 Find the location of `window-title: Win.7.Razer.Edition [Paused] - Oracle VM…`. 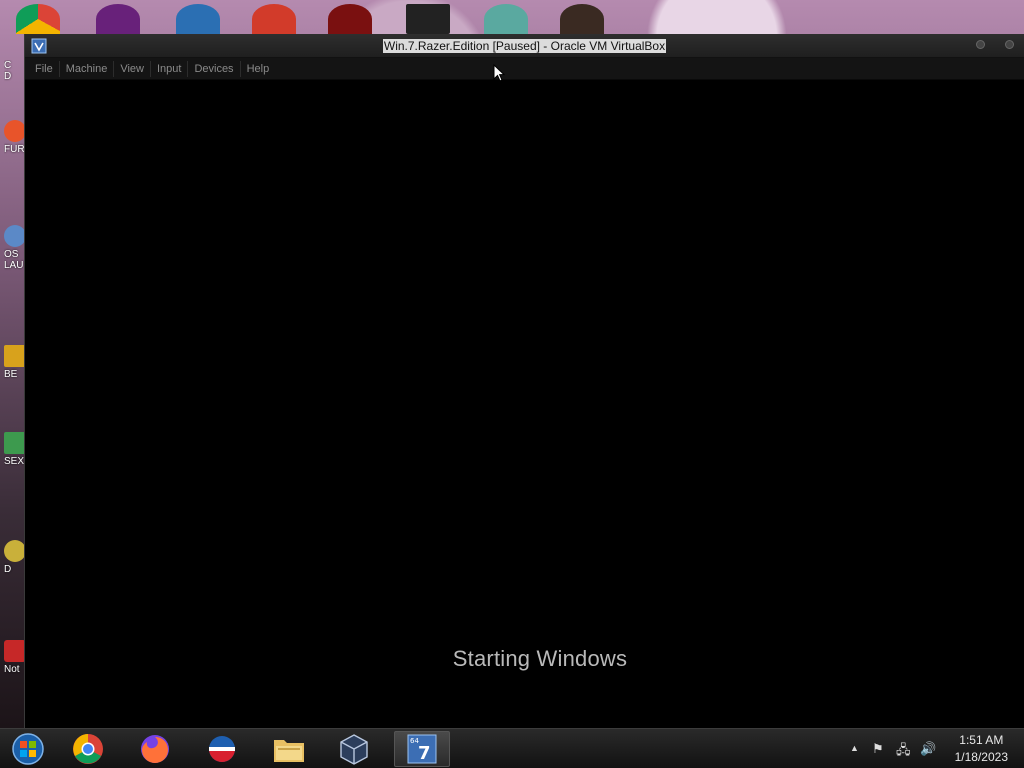

window-title: Win.7.Razer.Edition [Paused] - Oracle VM… is located at coordinates (524, 45).